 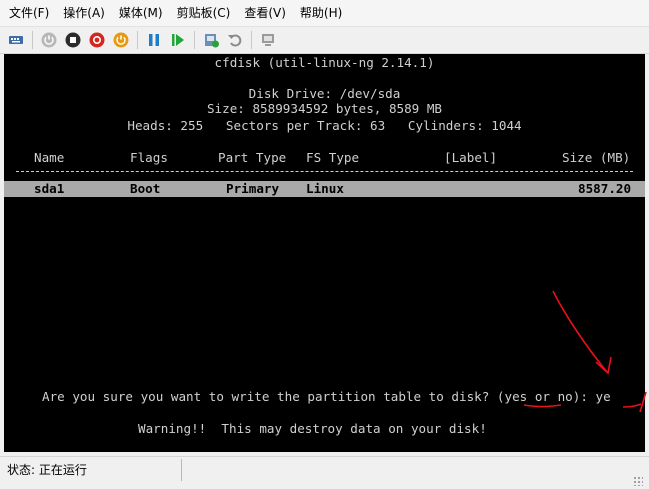 What do you see at coordinates (324, 472) in the screenshot?
I see `status-bar: 状态: 正在运行` at bounding box center [324, 472].